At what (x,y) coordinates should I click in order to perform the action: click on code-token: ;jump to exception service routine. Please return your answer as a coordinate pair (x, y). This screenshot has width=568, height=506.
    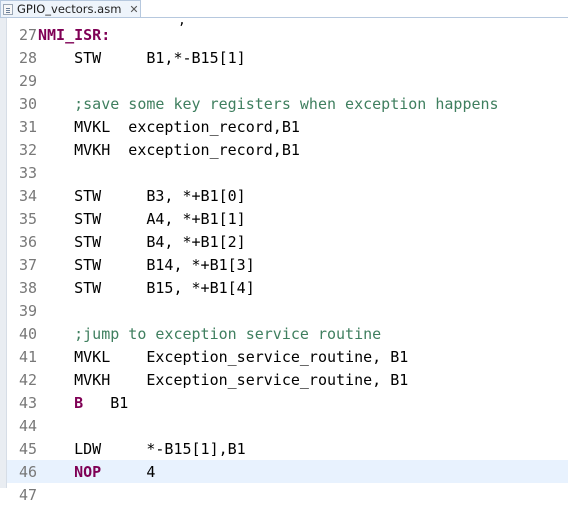
    Looking at the image, I should click on (210, 333).